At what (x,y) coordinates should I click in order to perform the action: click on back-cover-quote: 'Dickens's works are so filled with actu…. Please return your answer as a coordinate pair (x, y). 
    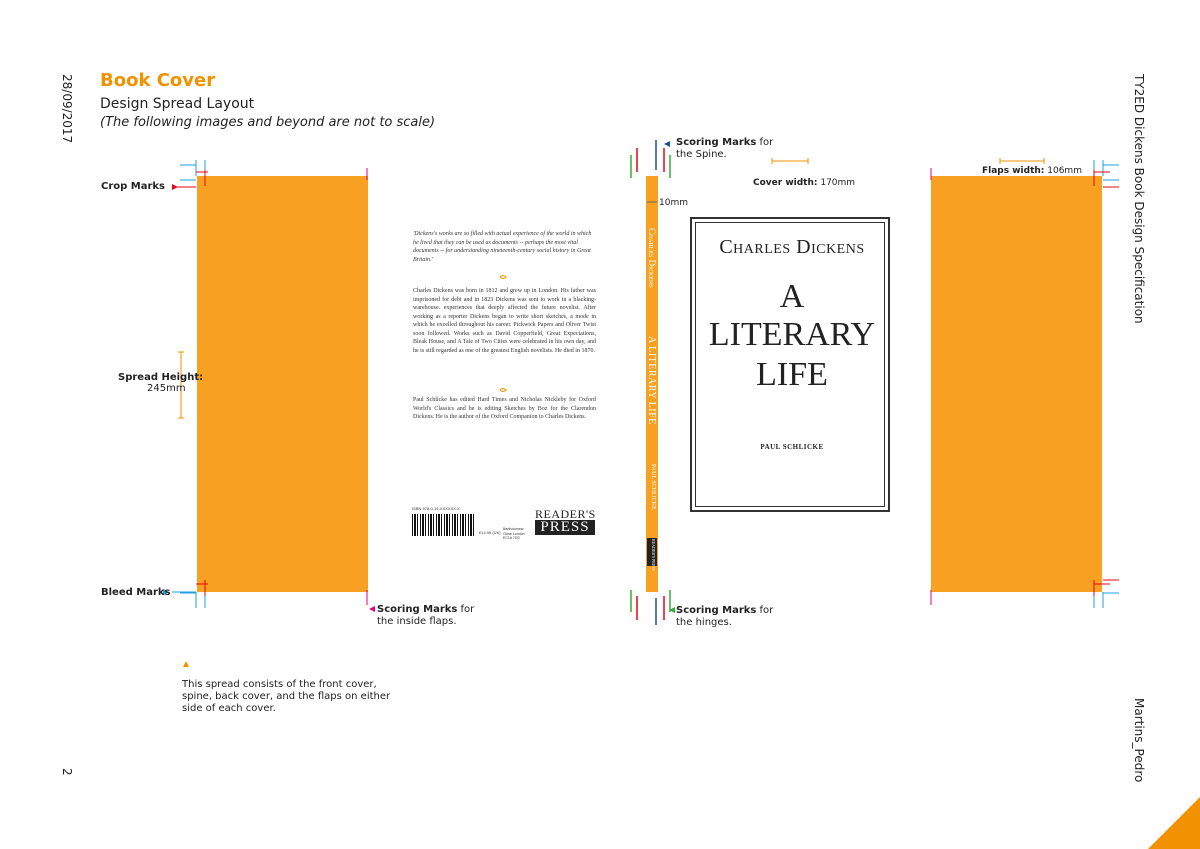
    Looking at the image, I should click on (502, 247).